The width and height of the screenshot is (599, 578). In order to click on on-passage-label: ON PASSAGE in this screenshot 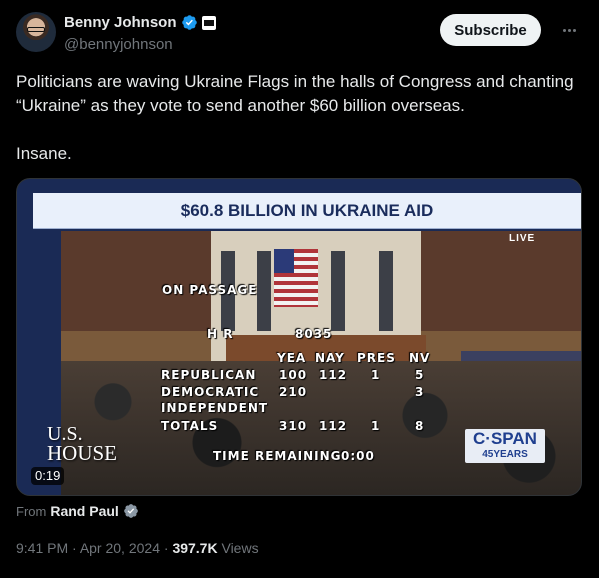, I will do `click(210, 290)`.